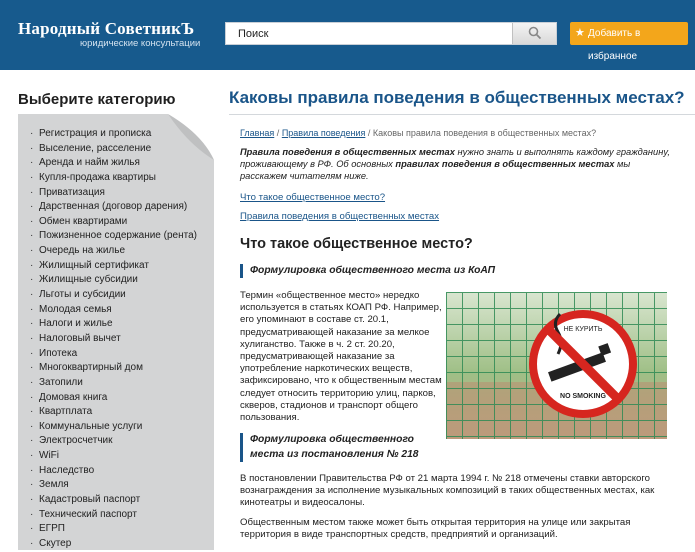 The width and height of the screenshot is (695, 552). I want to click on category-item: · Льготы и субсидии, so click(113, 295).